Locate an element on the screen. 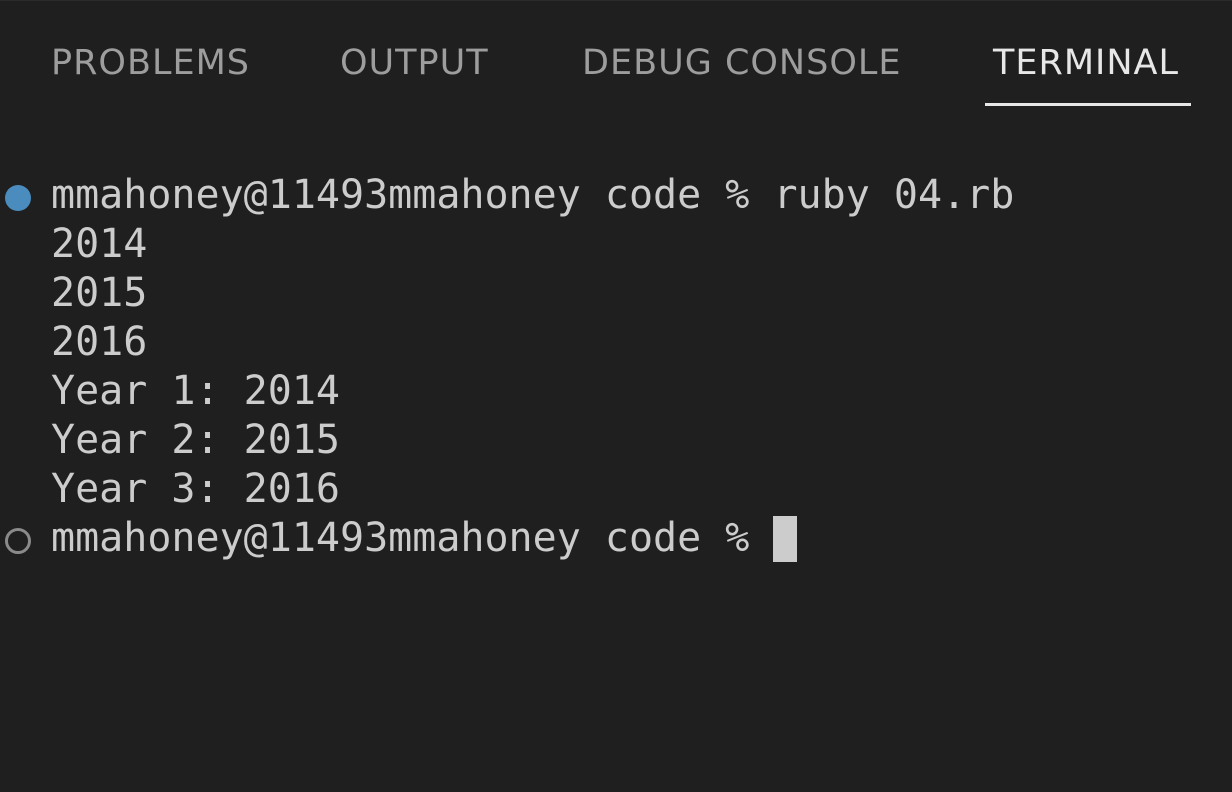  tab-terminal: TERMINAL is located at coordinates (1086, 63).